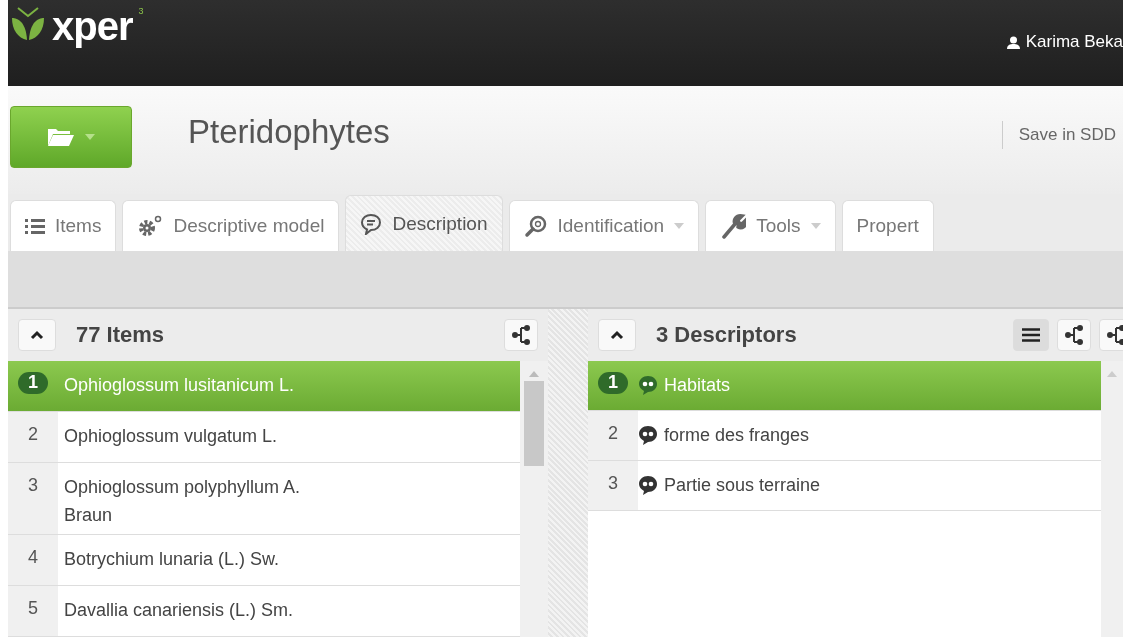  I want to click on tab: Items, so click(63, 225).